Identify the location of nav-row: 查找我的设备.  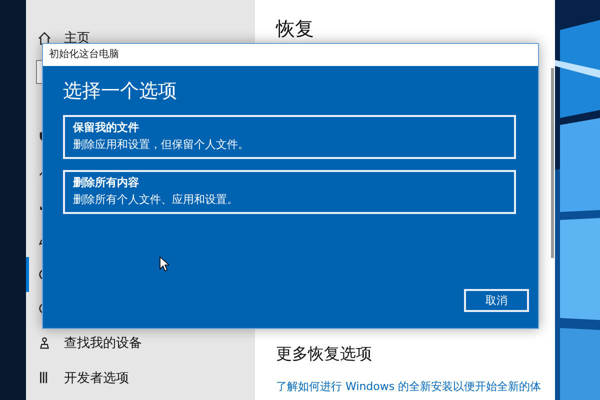
(140, 343).